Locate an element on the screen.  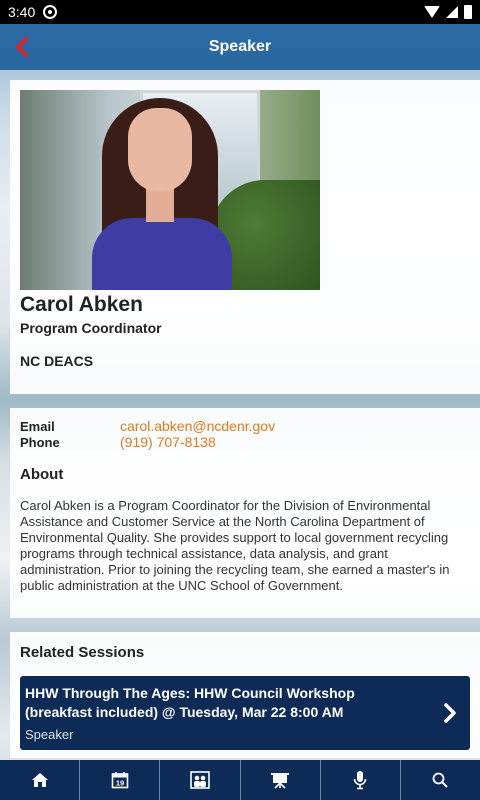
page-title: Speaker is located at coordinates (240, 46).